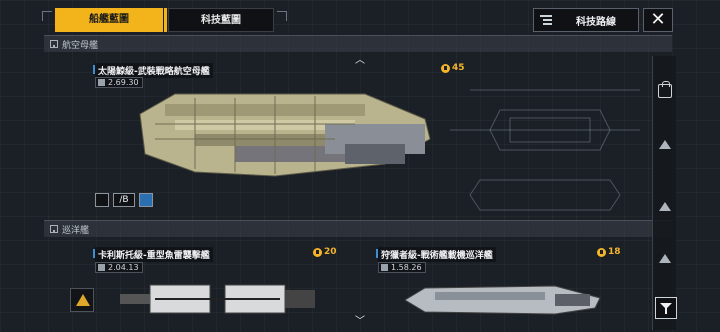 This screenshot has height=332, width=720. I want to click on close-icon: ✕, so click(658, 19).